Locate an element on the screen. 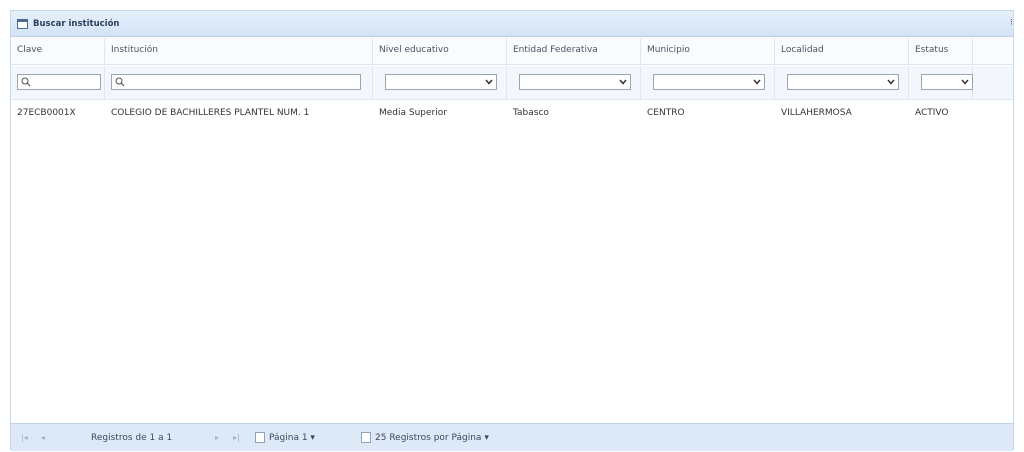 This screenshot has width=1024, height=452. column-header-clave: Clave is located at coordinates (58, 51).